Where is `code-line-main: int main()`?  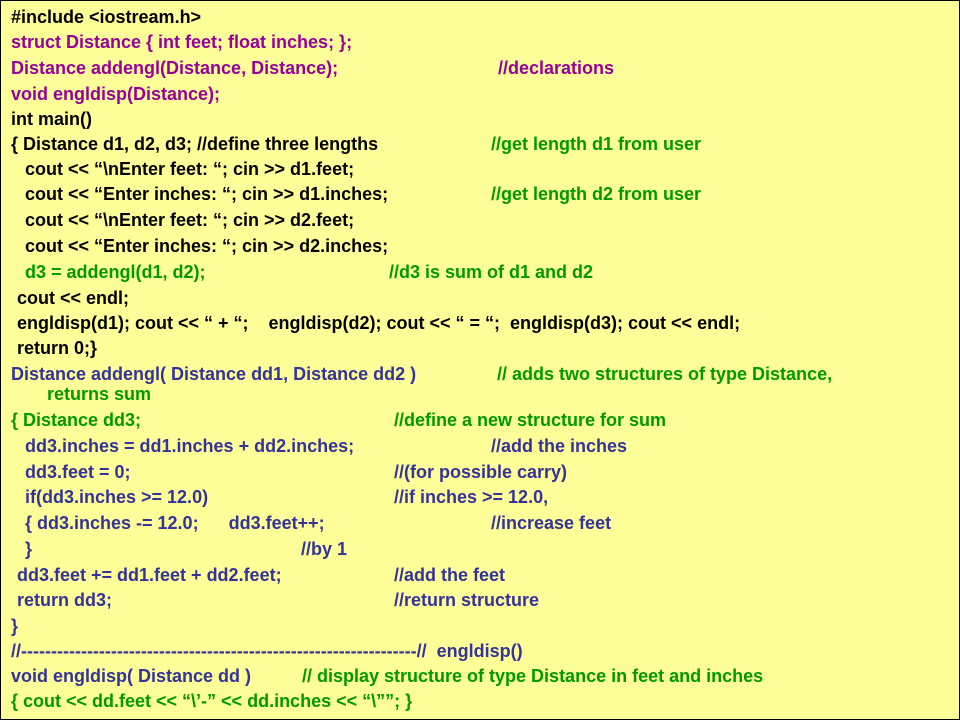
code-line-main: int main() is located at coordinates (51, 119).